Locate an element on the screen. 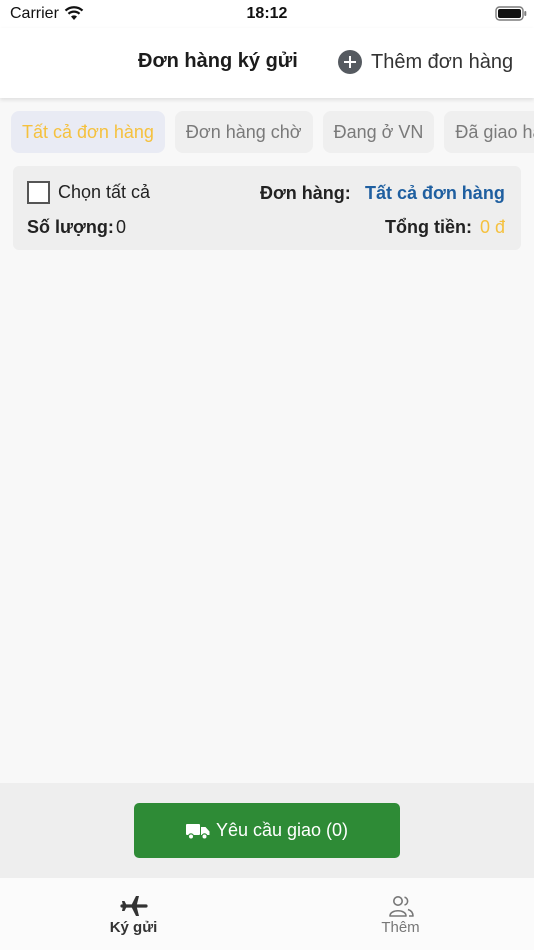 The height and width of the screenshot is (950, 534). page-title: Đơn hàng ký gửi is located at coordinates (218, 61).